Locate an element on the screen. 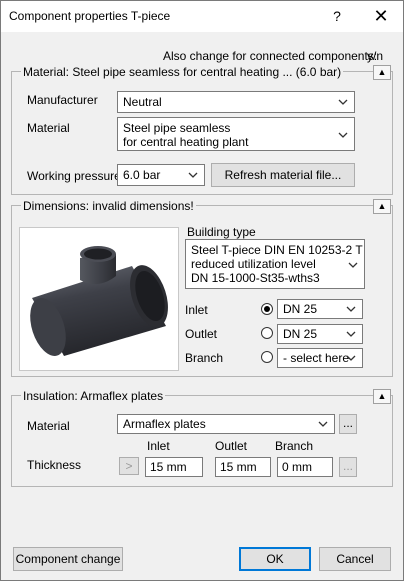 The height and width of the screenshot is (581, 404). dimensions-section-title: Dimensions: invalid dimensions! is located at coordinates (108, 206).